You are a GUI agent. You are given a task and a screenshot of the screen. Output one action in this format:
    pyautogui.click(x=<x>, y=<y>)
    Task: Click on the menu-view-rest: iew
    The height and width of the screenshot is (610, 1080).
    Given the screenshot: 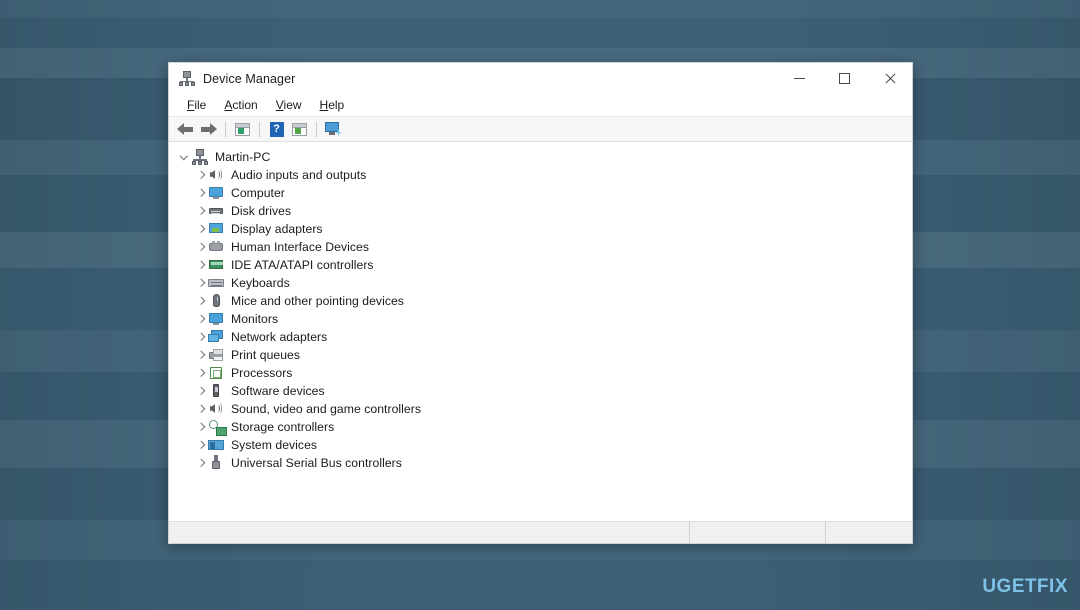 What is the action you would take?
    pyautogui.click(x=292, y=105)
    